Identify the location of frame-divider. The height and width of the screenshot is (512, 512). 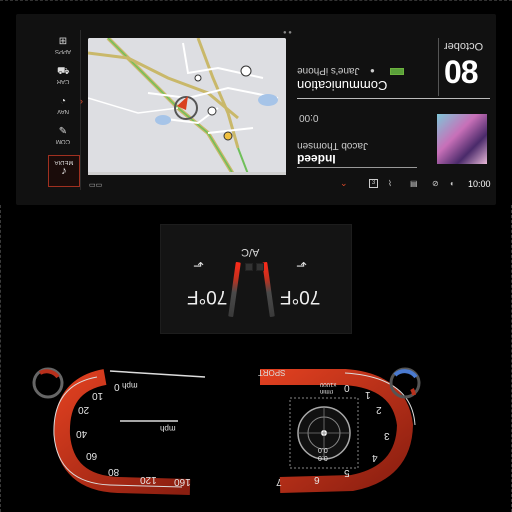
(256, 0).